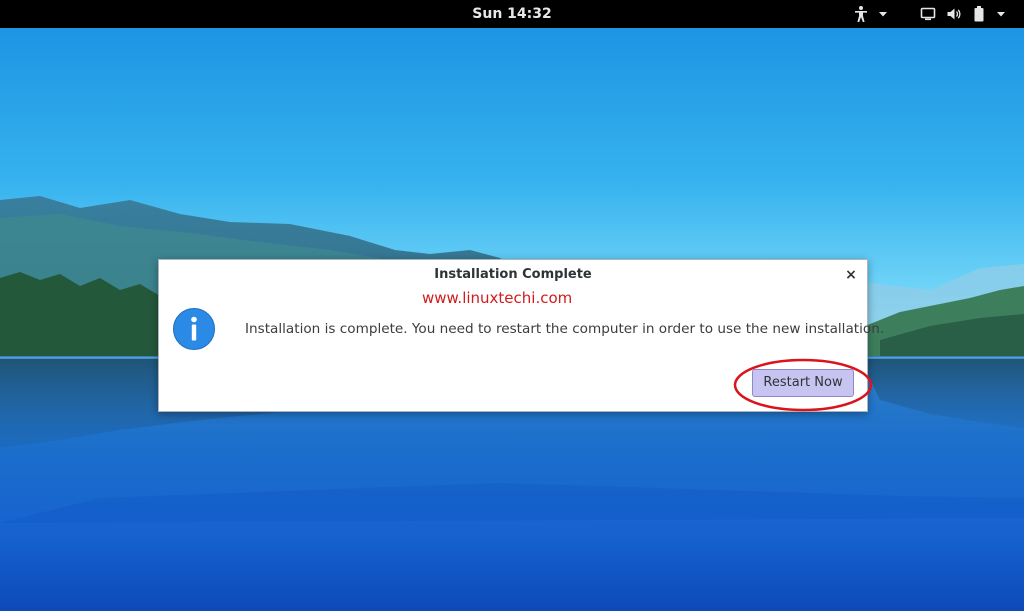 This screenshot has height=611, width=1024. Describe the element at coordinates (497, 298) in the screenshot. I see `watermark-text: www.linuxtechi.com` at that location.